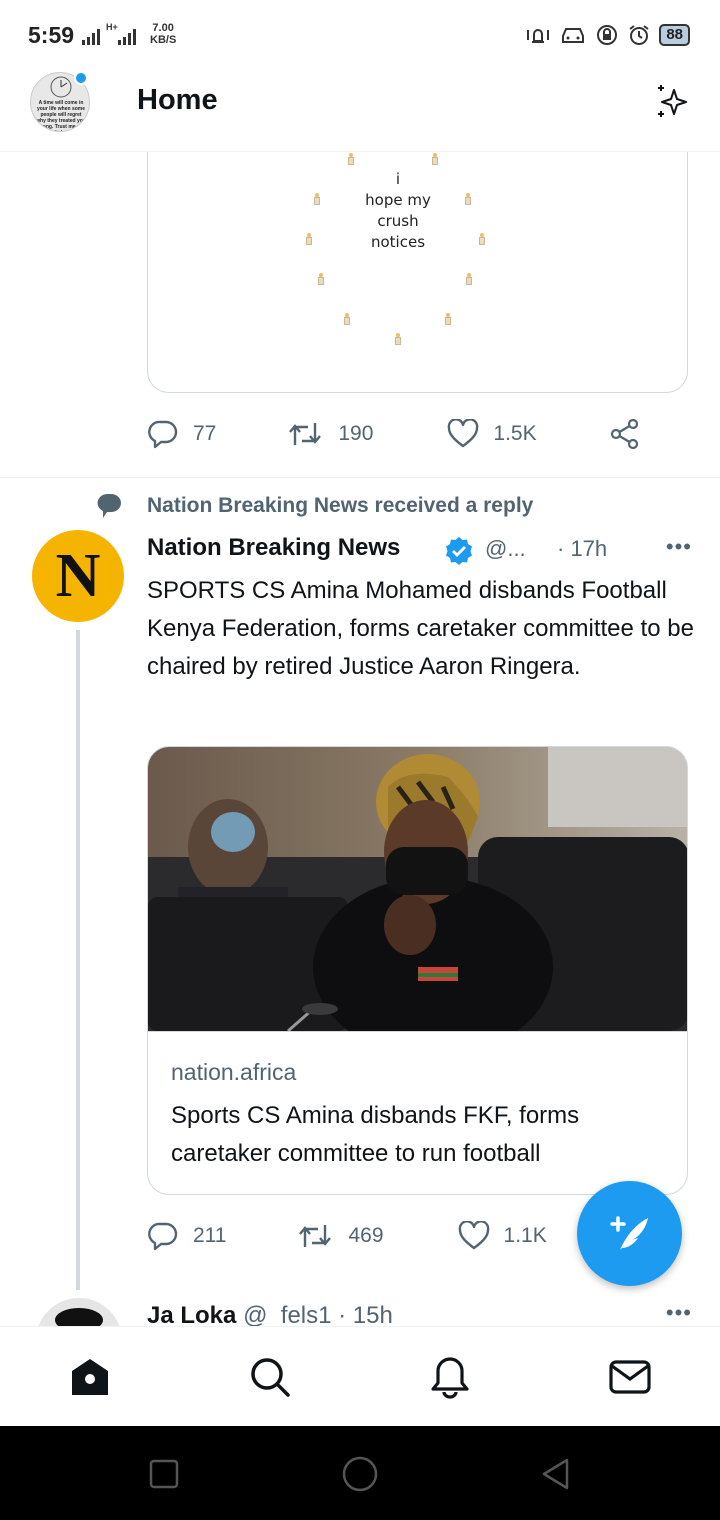 This screenshot has width=720, height=1520. I want to click on lock-icon, so click(607, 35).